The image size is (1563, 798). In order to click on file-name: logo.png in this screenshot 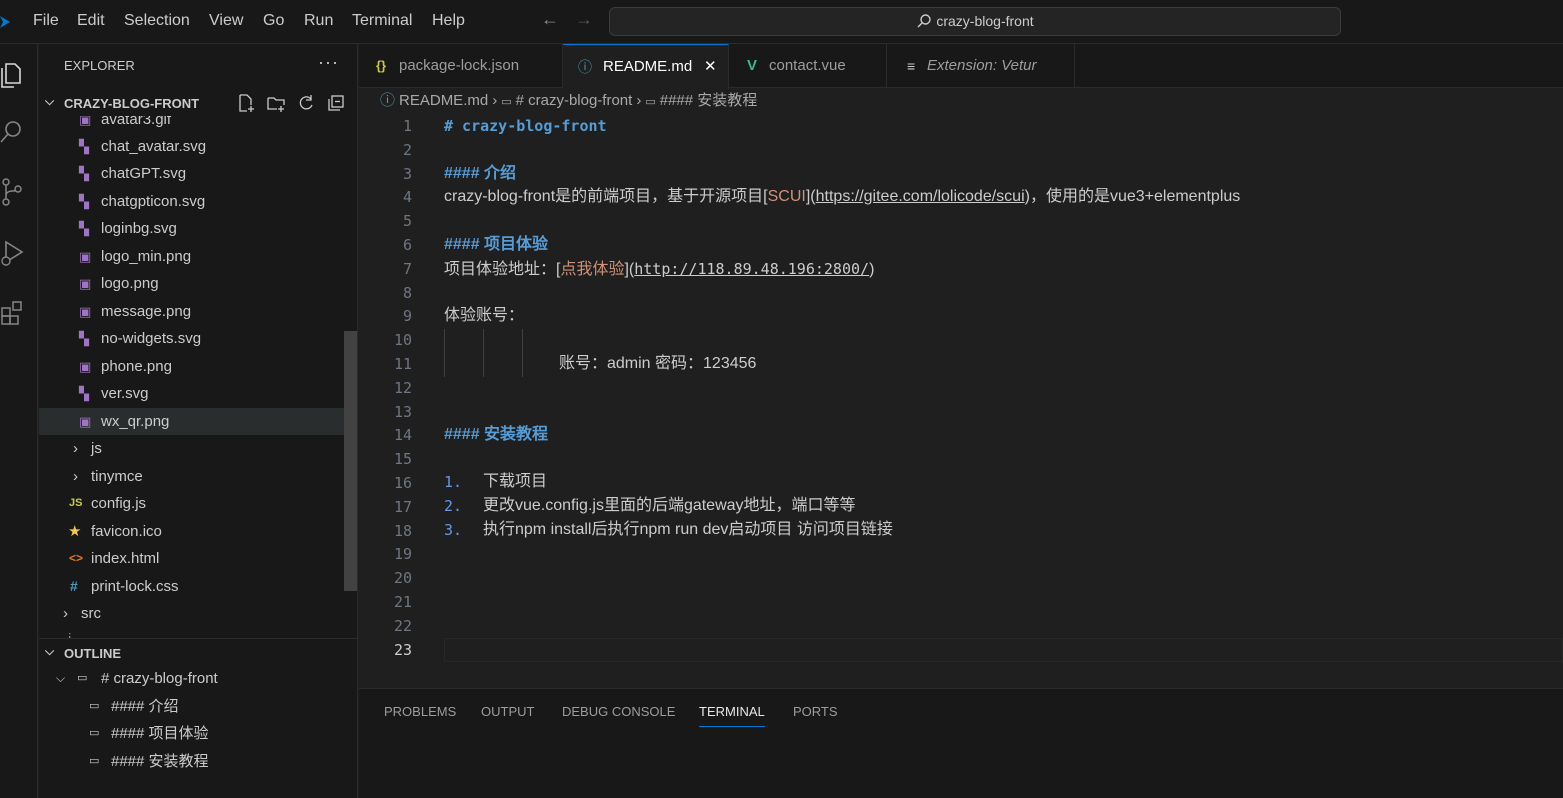, I will do `click(130, 283)`.